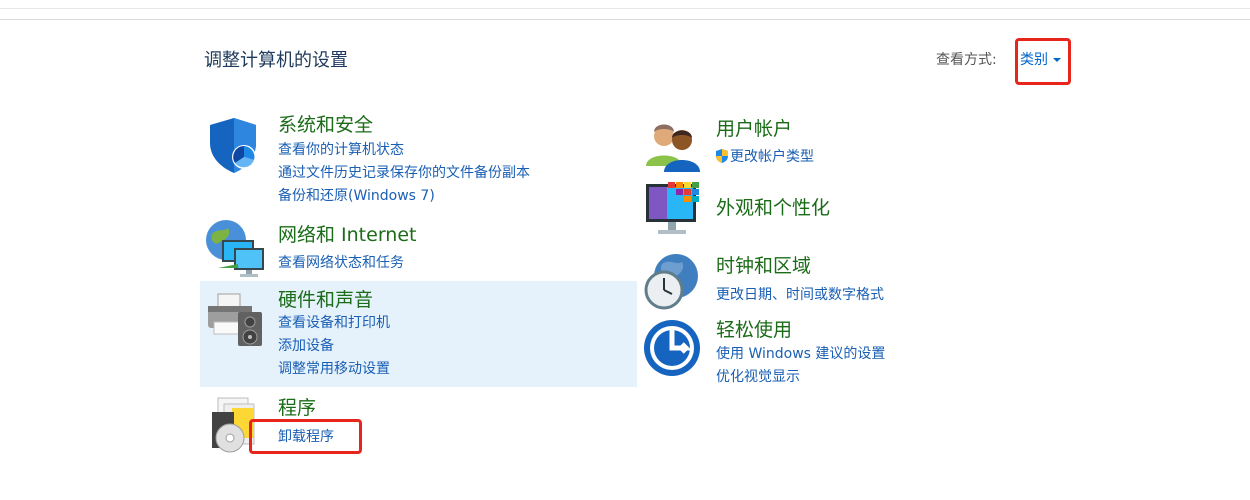 The image size is (1250, 500). Describe the element at coordinates (334, 368) in the screenshot. I see `mobility-settings-link: 调整常用移动设置` at that location.